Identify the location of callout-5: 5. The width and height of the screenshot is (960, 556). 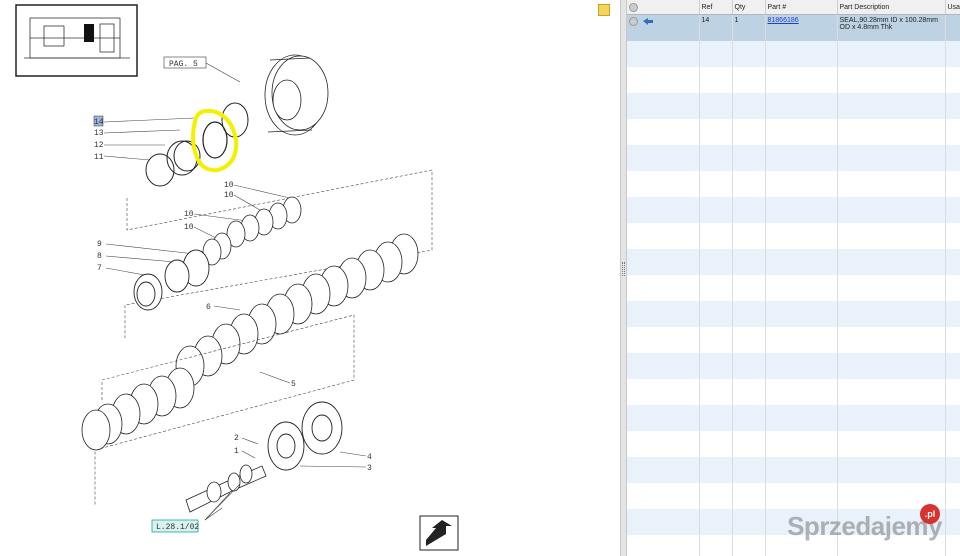
(293, 384).